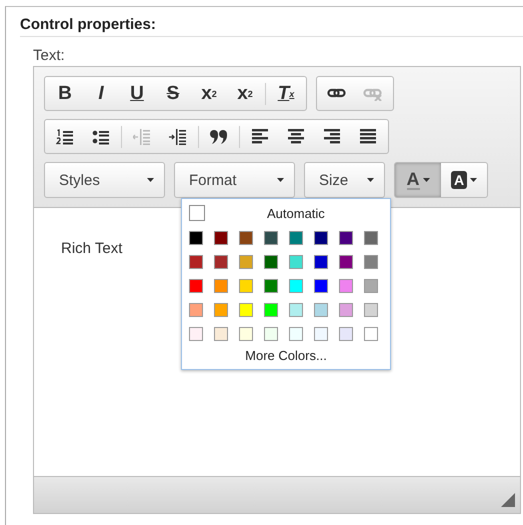 Image resolution: width=523 pixels, height=525 pixels. I want to click on bullet-list-icon, so click(101, 136).